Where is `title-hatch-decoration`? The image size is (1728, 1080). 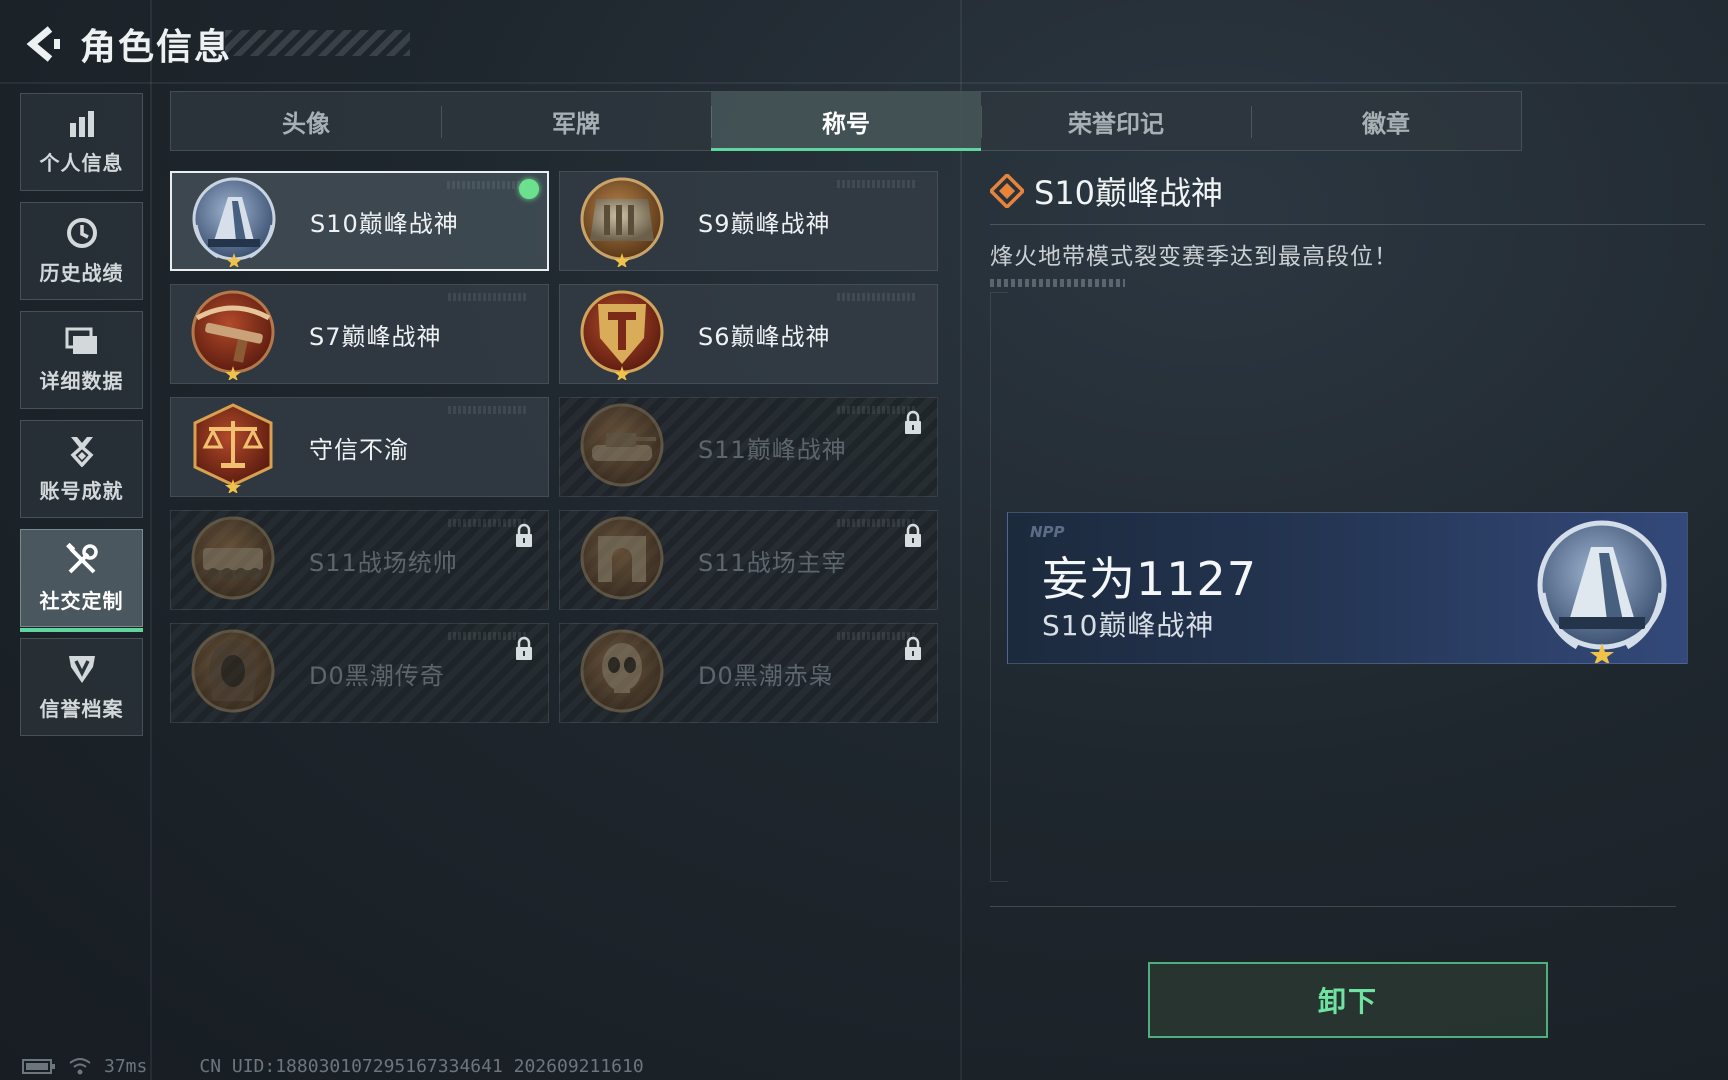
title-hatch-decoration is located at coordinates (317, 43).